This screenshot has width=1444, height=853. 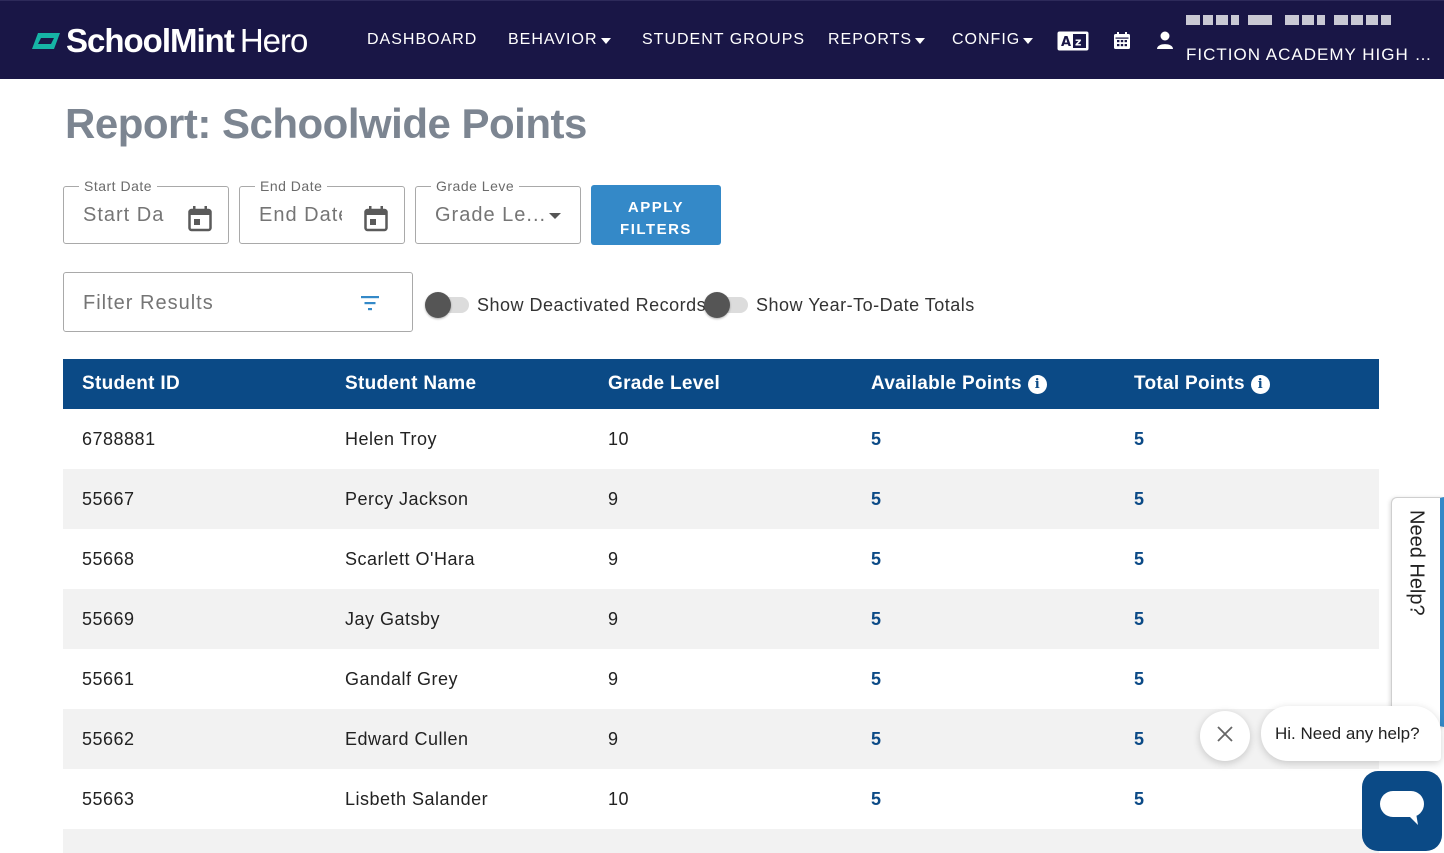 What do you see at coordinates (108, 498) in the screenshot?
I see `cell-student-id: 55667` at bounding box center [108, 498].